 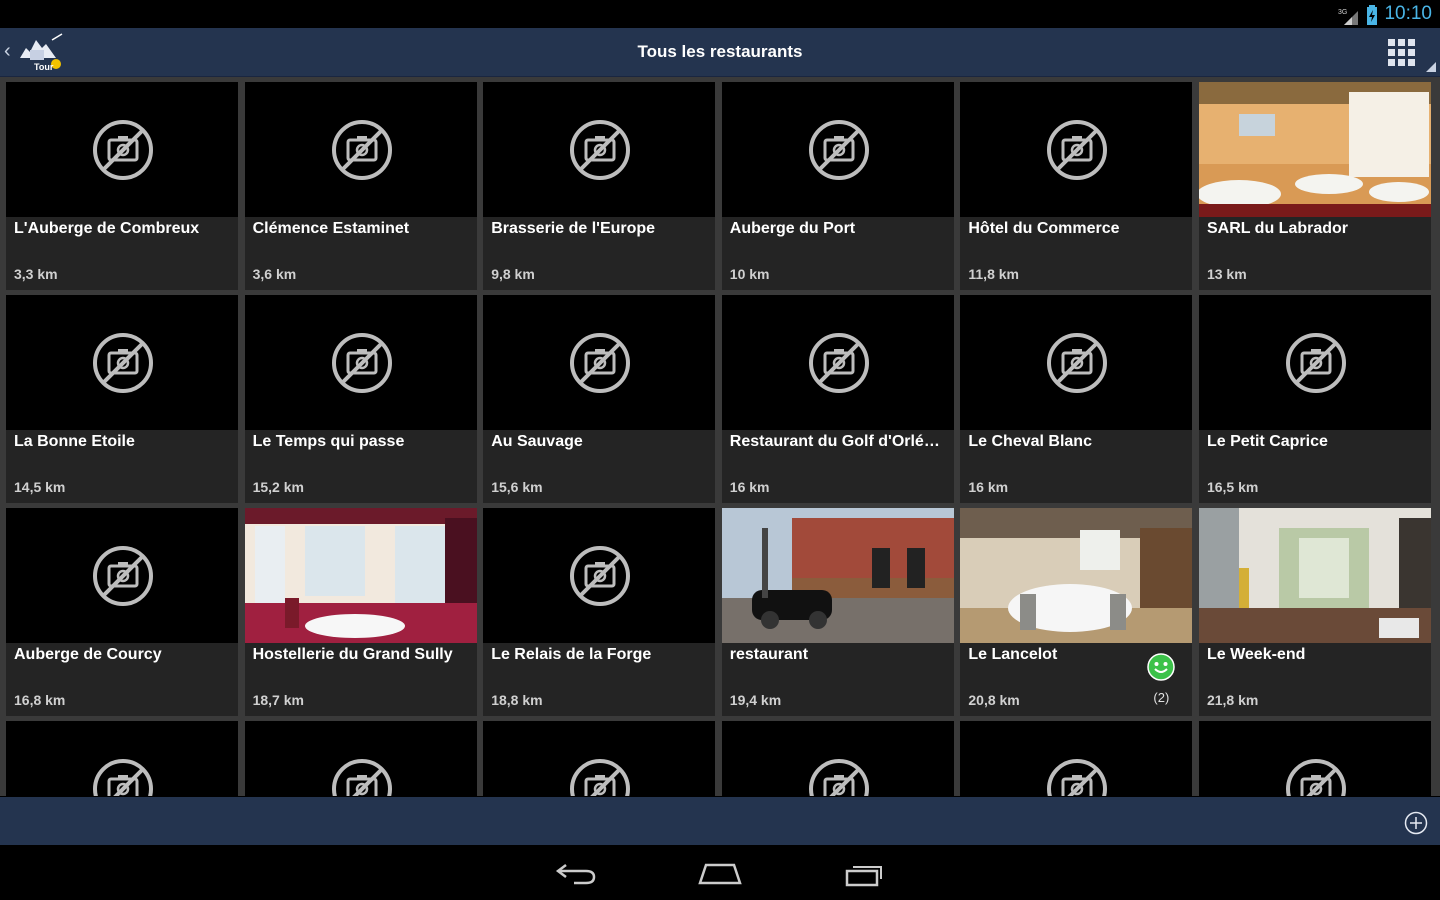 What do you see at coordinates (1372, 17) in the screenshot?
I see `battery-icon` at bounding box center [1372, 17].